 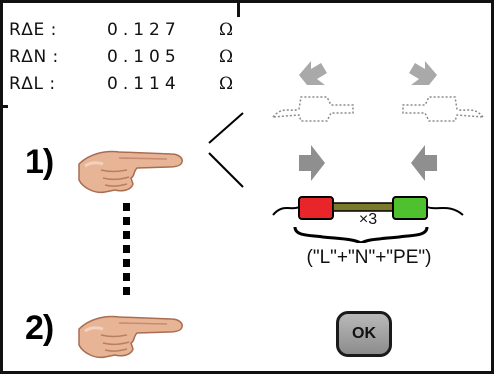 What do you see at coordinates (144, 57) in the screenshot?
I see `reading-value-neutral: 0.105` at bounding box center [144, 57].